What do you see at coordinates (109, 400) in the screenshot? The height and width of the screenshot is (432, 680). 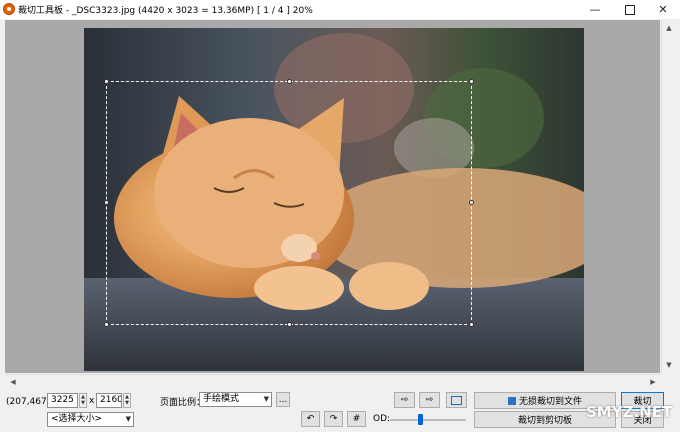 I see `height-input: 2160` at bounding box center [109, 400].